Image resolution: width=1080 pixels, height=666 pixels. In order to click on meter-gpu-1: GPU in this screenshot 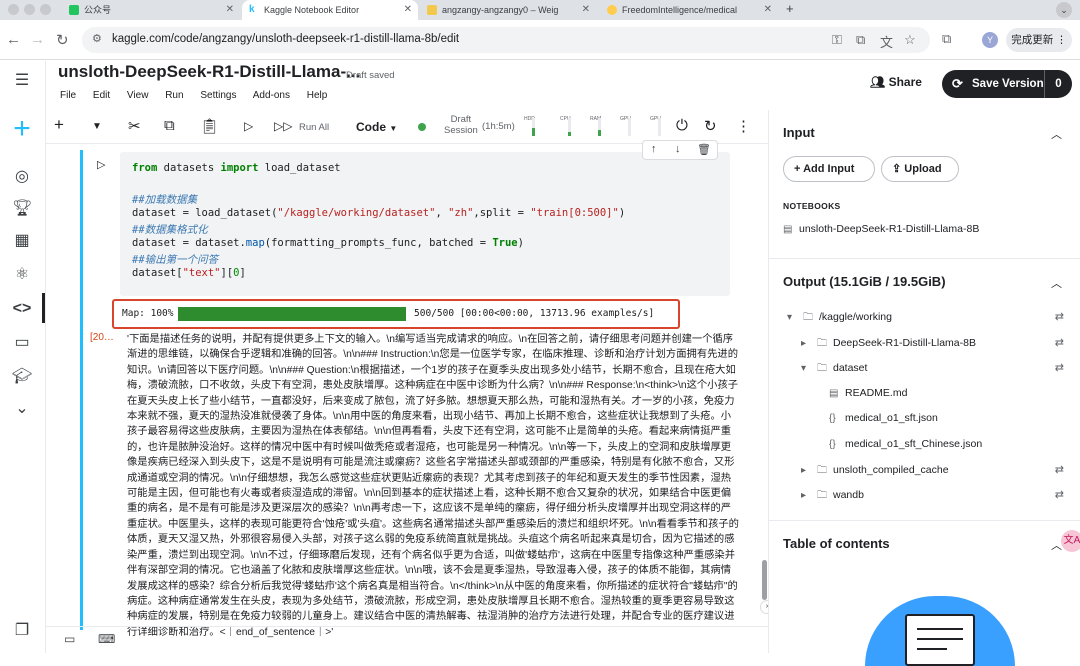, I will do `click(626, 127)`.